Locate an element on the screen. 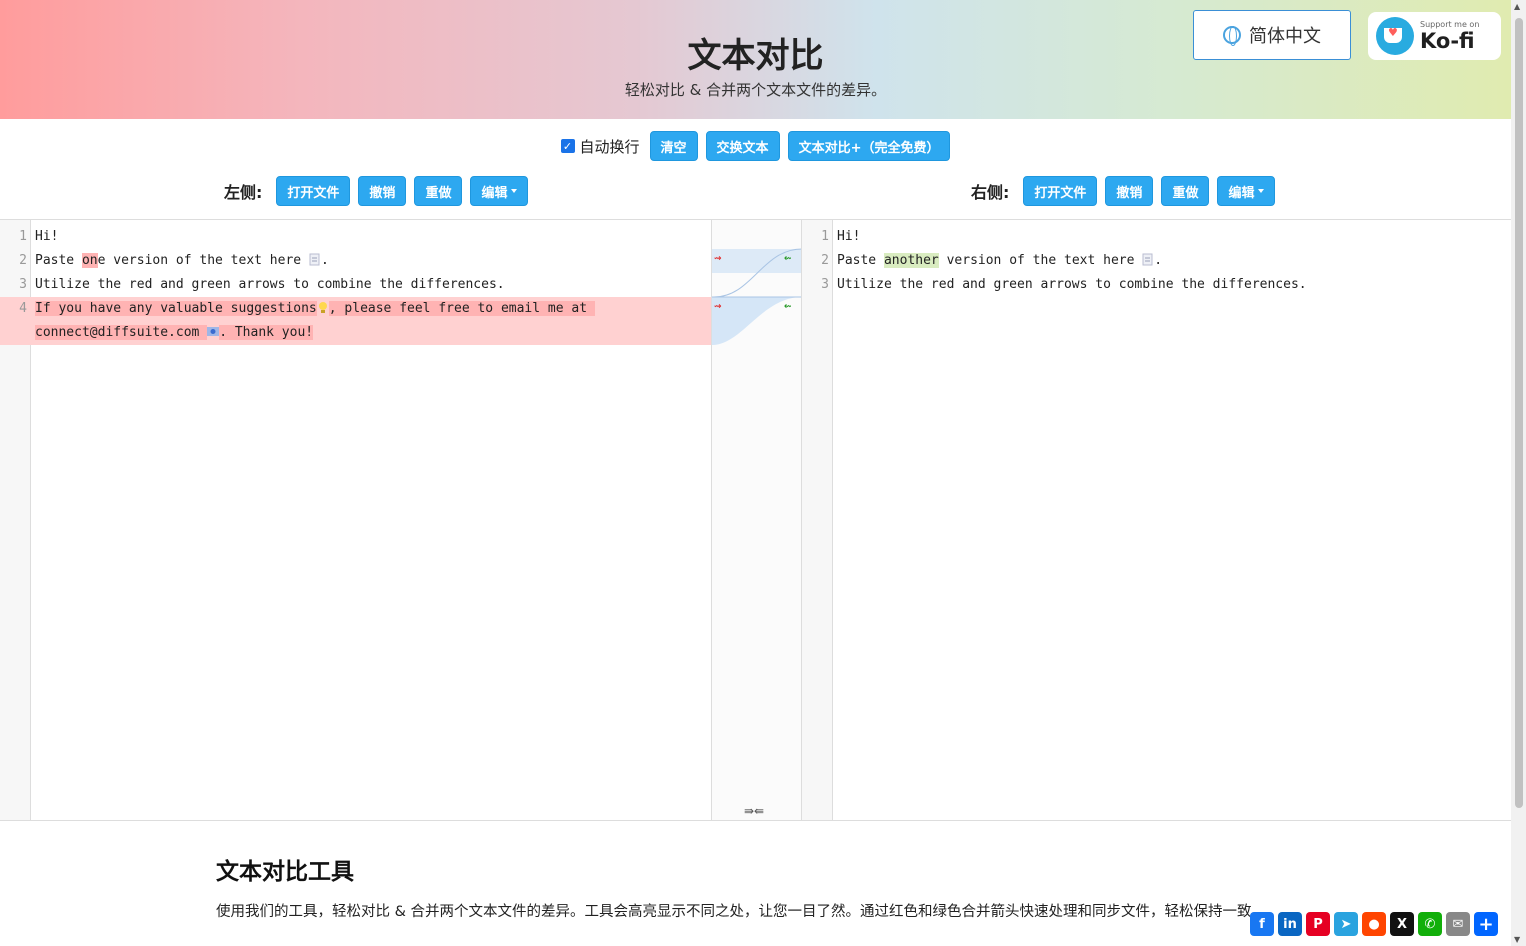 This screenshot has width=1526, height=946. right-edit-label: 编辑 is located at coordinates (1241, 193).